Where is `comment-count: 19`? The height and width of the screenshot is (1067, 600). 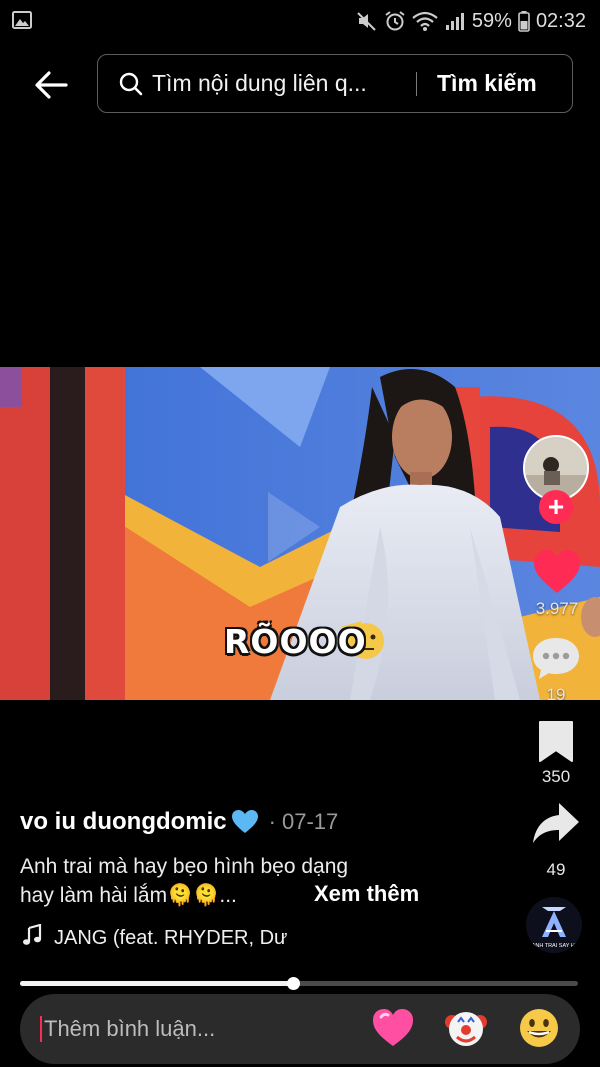 comment-count: 19 is located at coordinates (556, 694).